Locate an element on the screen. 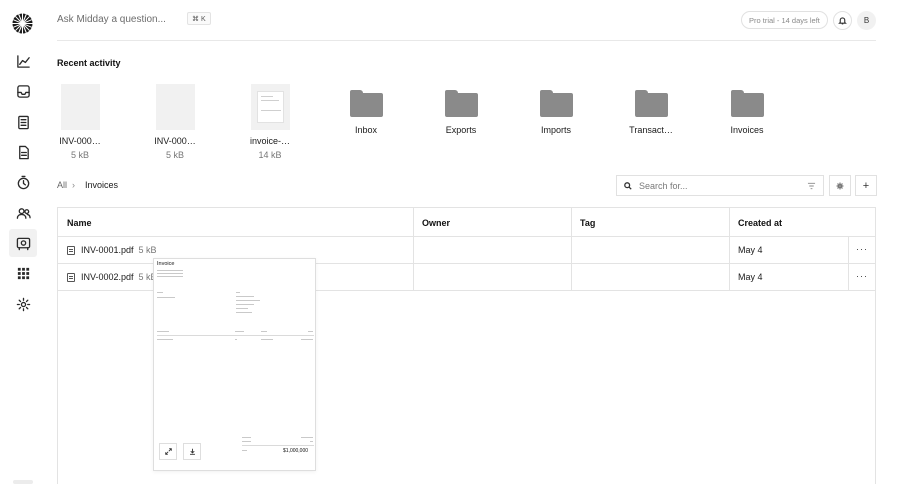 The width and height of the screenshot is (900, 484). column-header-created-at: Created at is located at coordinates (802, 222).